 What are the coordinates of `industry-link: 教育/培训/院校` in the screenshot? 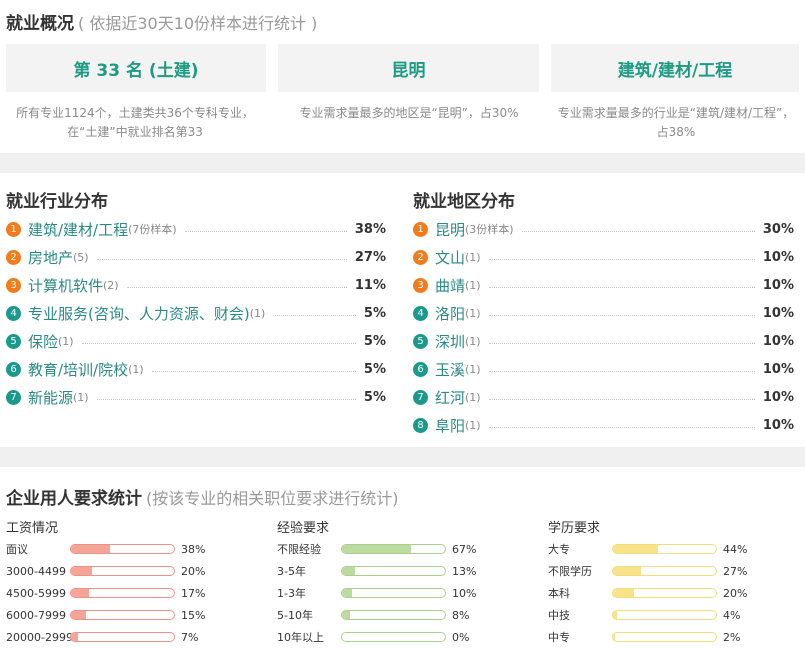 It's located at (78, 369).